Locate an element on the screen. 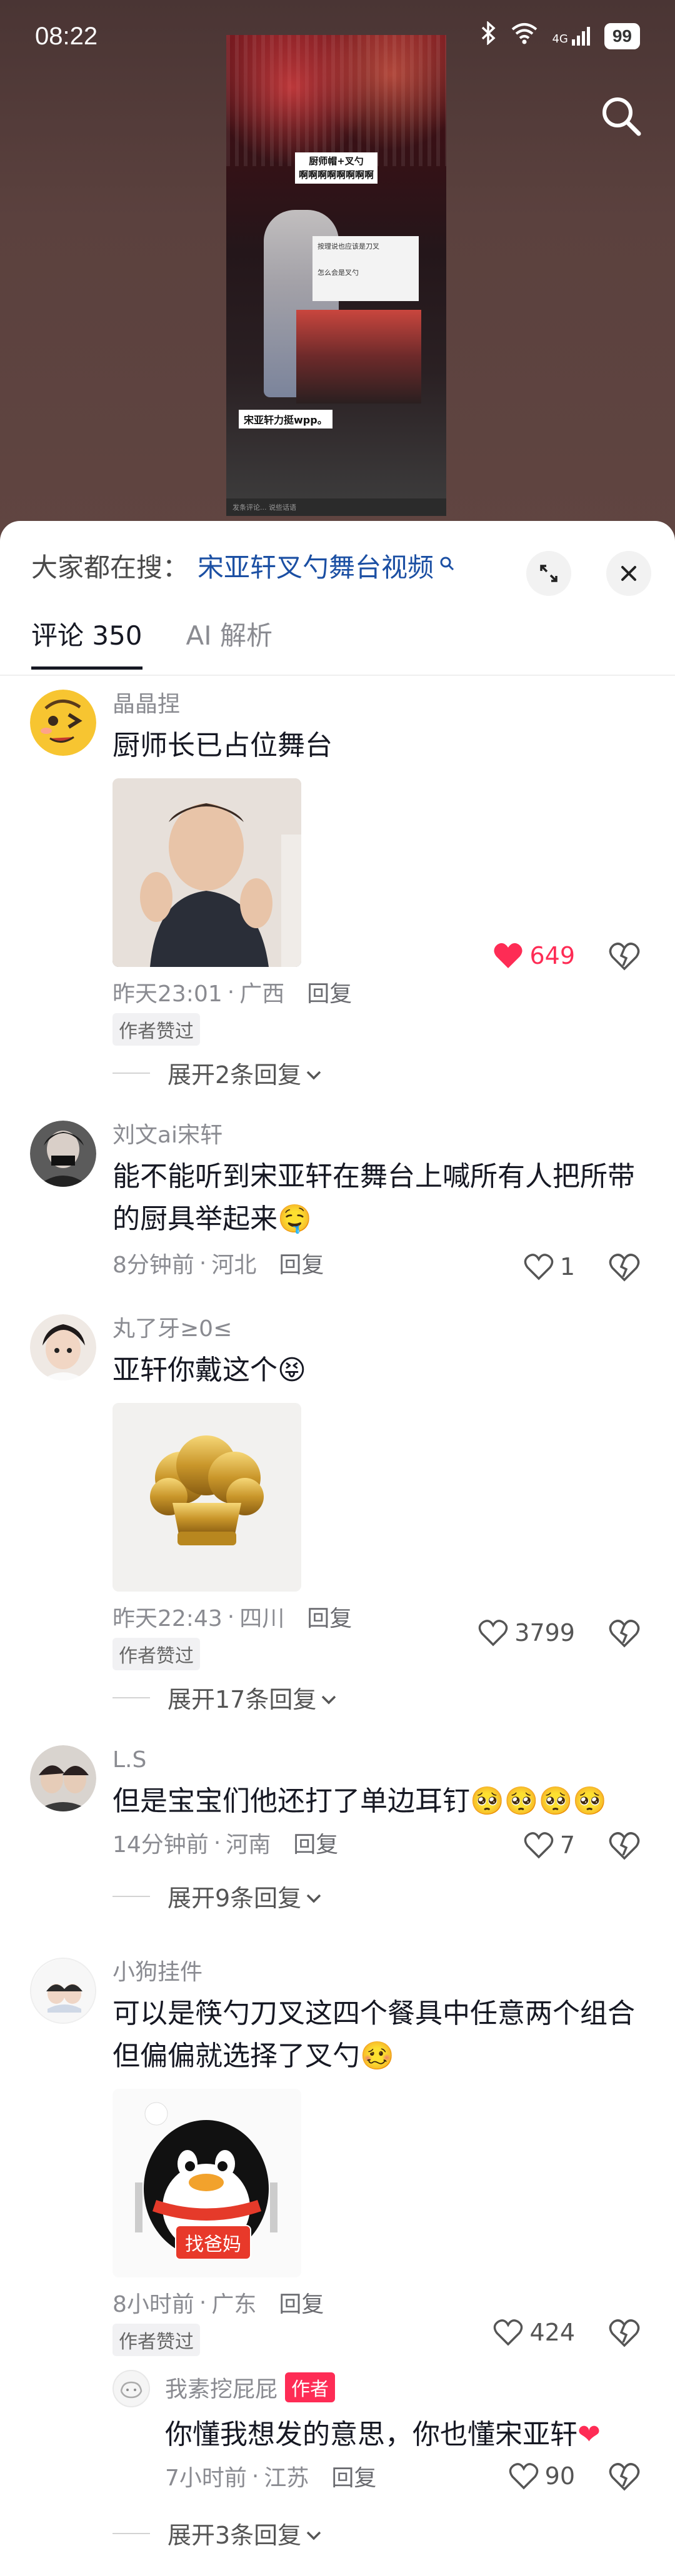 This screenshot has height=2576, width=675. comment-time: 14分钟前 is located at coordinates (160, 1845).